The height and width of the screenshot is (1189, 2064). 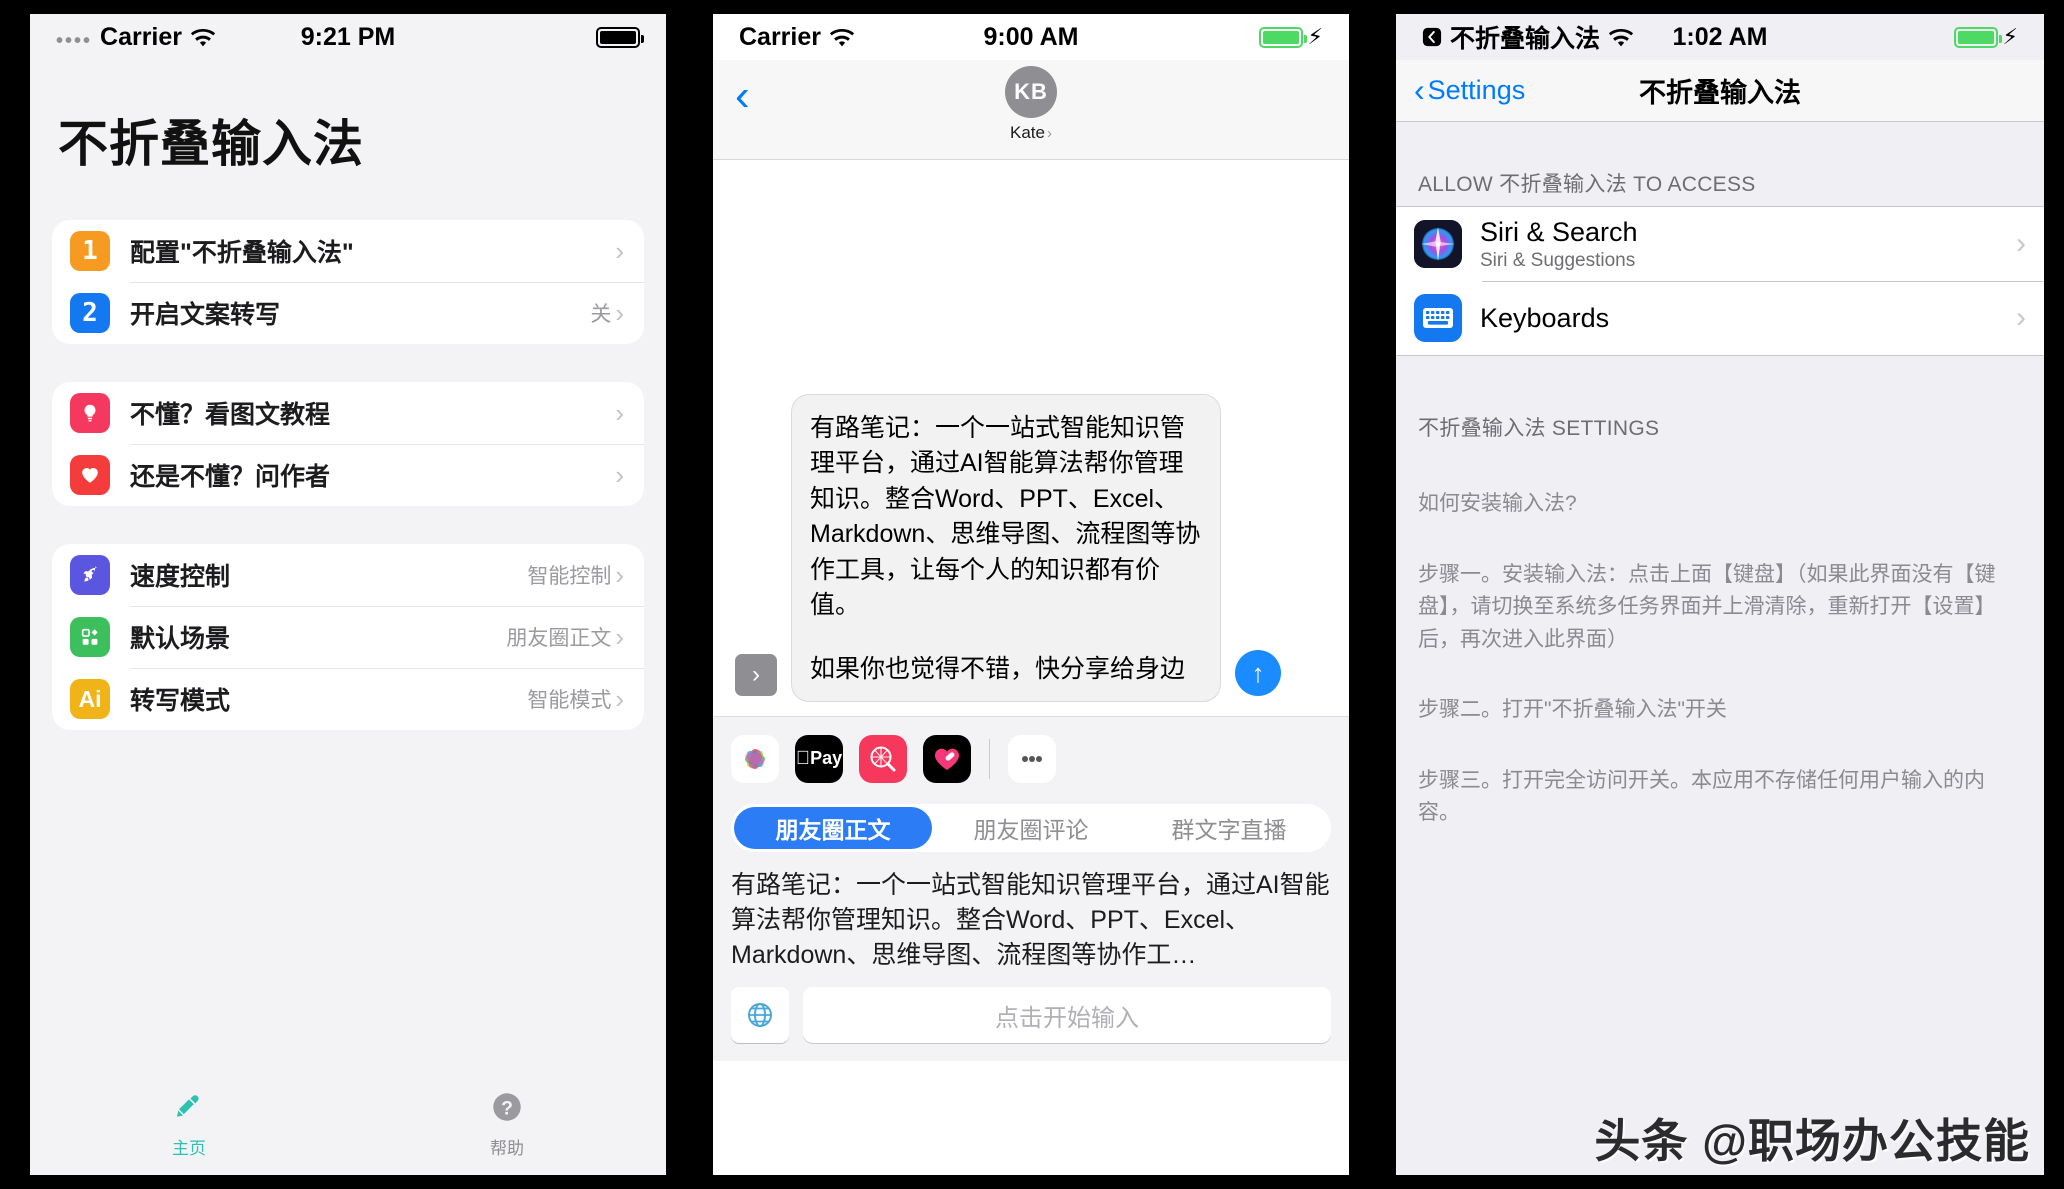 What do you see at coordinates (348, 475) in the screenshot?
I see `row-ask-author: 还是不懂？问作者 ›` at bounding box center [348, 475].